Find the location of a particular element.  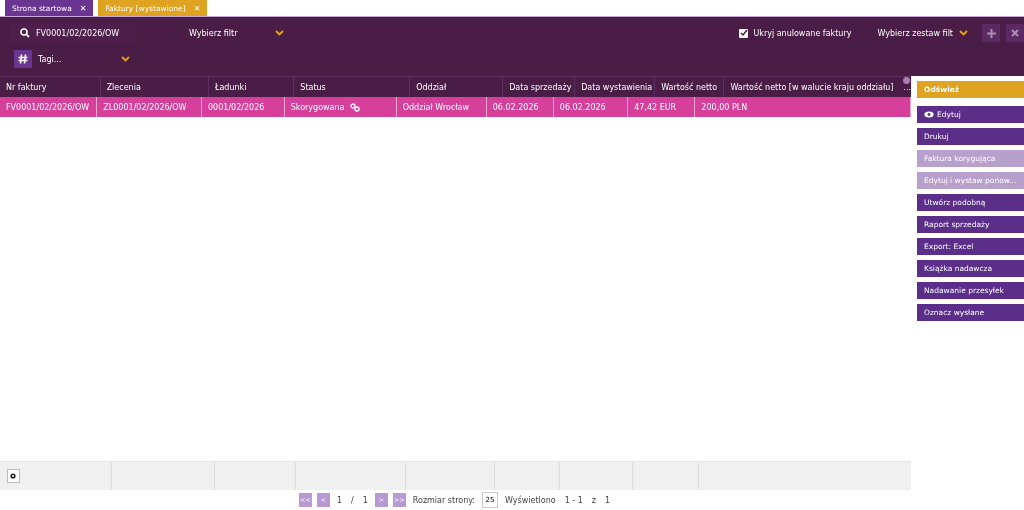

page-size-label: Rozmiar strony: is located at coordinates (444, 500).